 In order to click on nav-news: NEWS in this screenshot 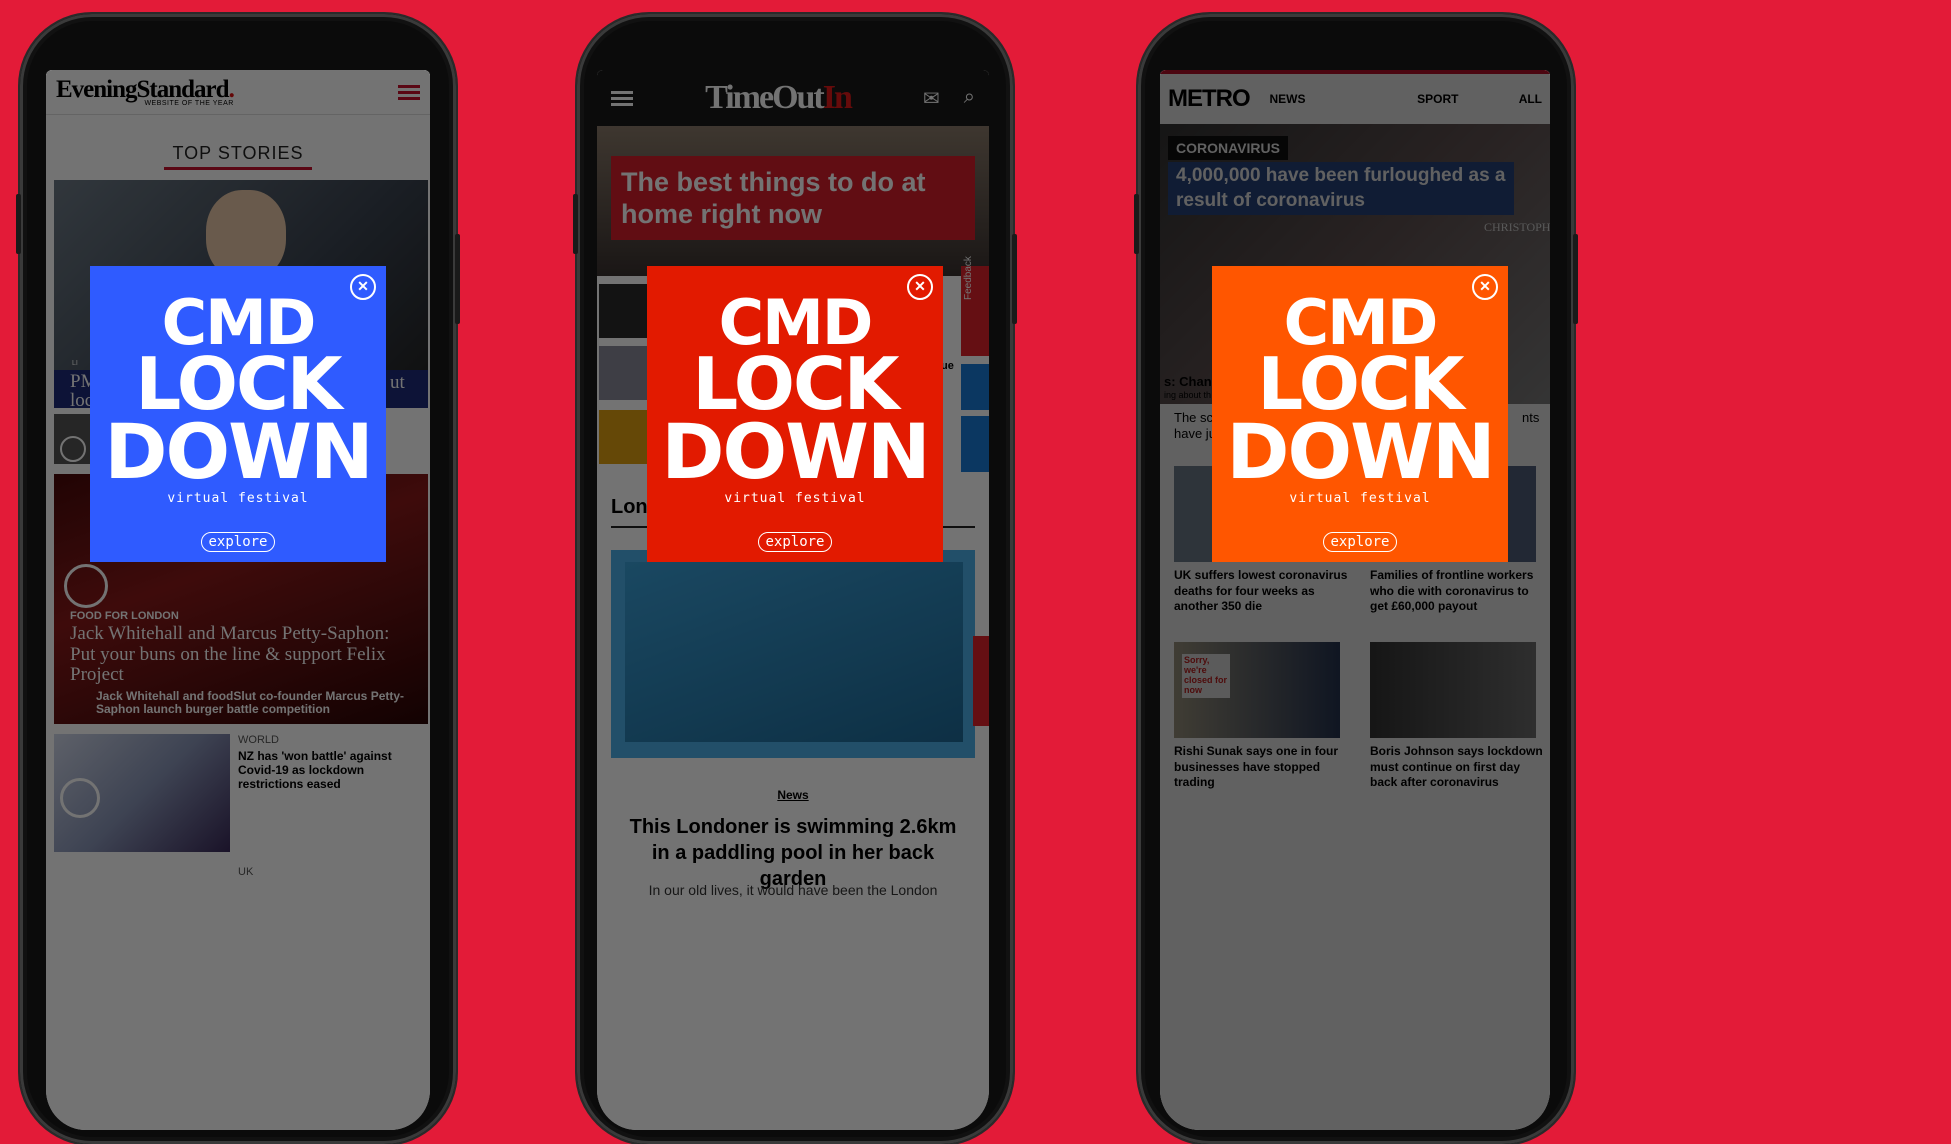, I will do `click(1344, 99)`.